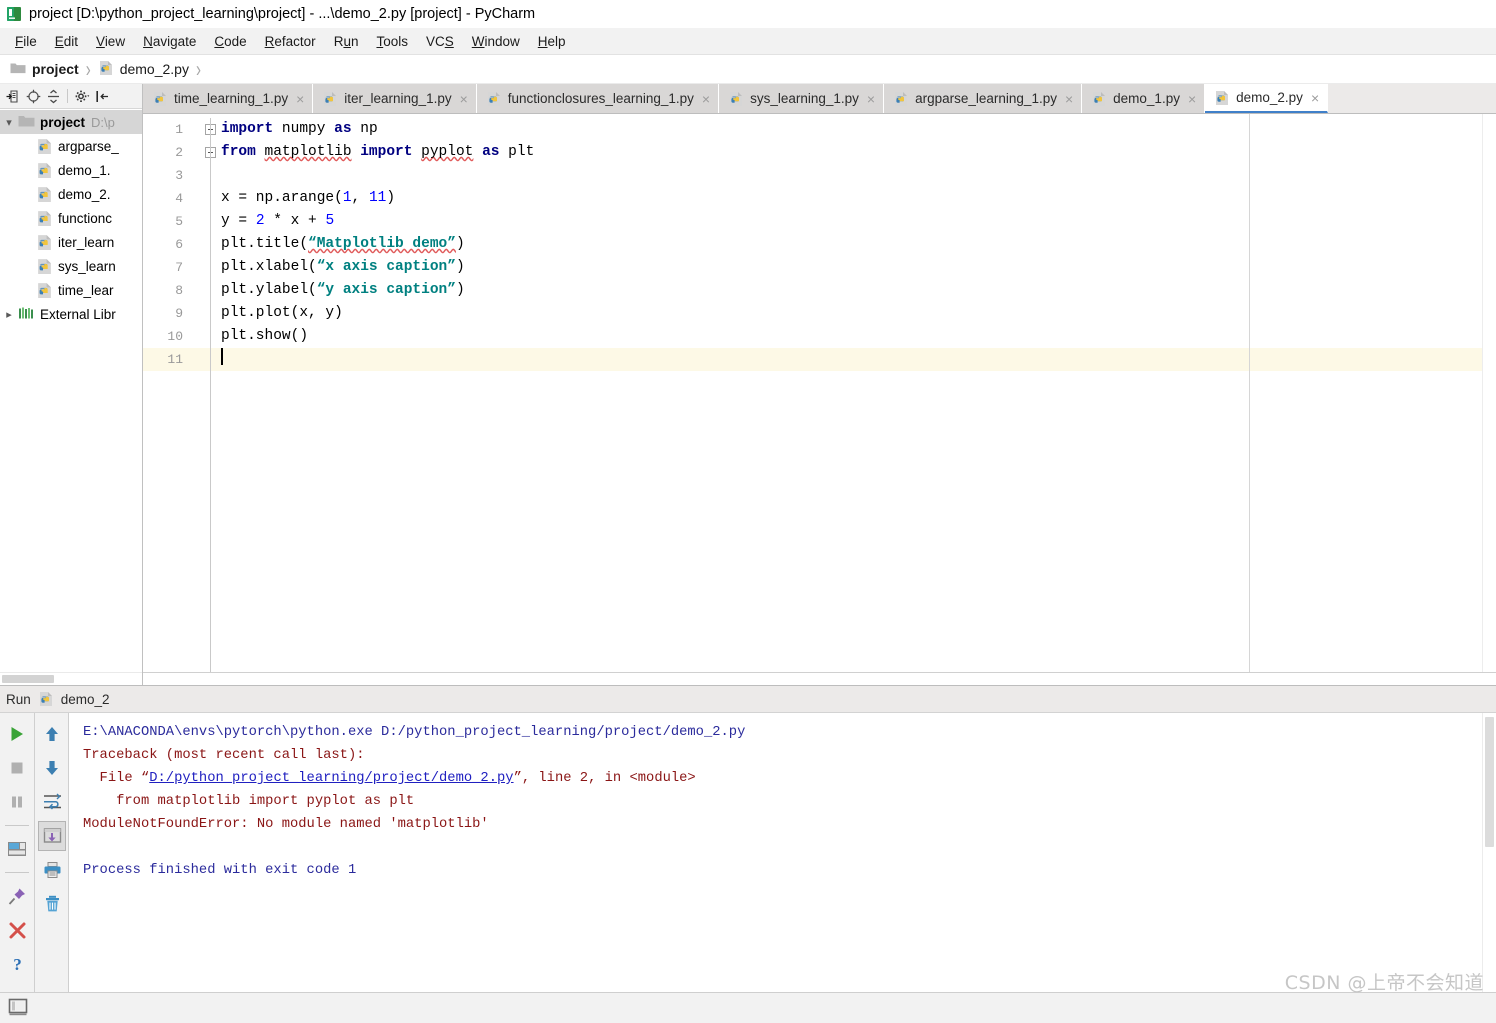 This screenshot has width=1496, height=1023. I want to click on chevron-down-icon: ▾, so click(9, 122).